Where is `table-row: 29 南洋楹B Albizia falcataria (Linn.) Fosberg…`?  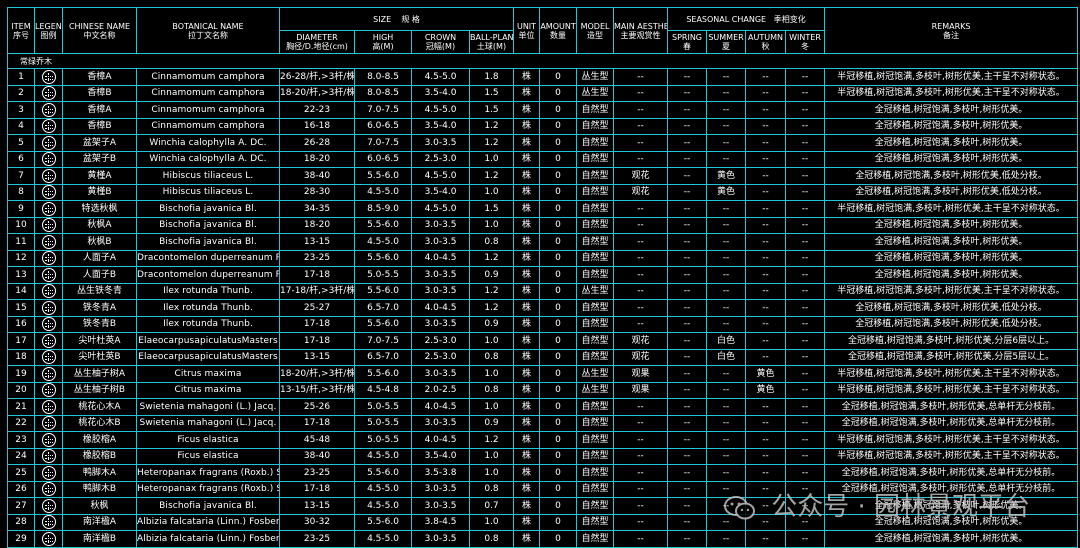 table-row: 29 南洋楹B Albizia falcataria (Linn.) Fosberg… is located at coordinates (543, 539).